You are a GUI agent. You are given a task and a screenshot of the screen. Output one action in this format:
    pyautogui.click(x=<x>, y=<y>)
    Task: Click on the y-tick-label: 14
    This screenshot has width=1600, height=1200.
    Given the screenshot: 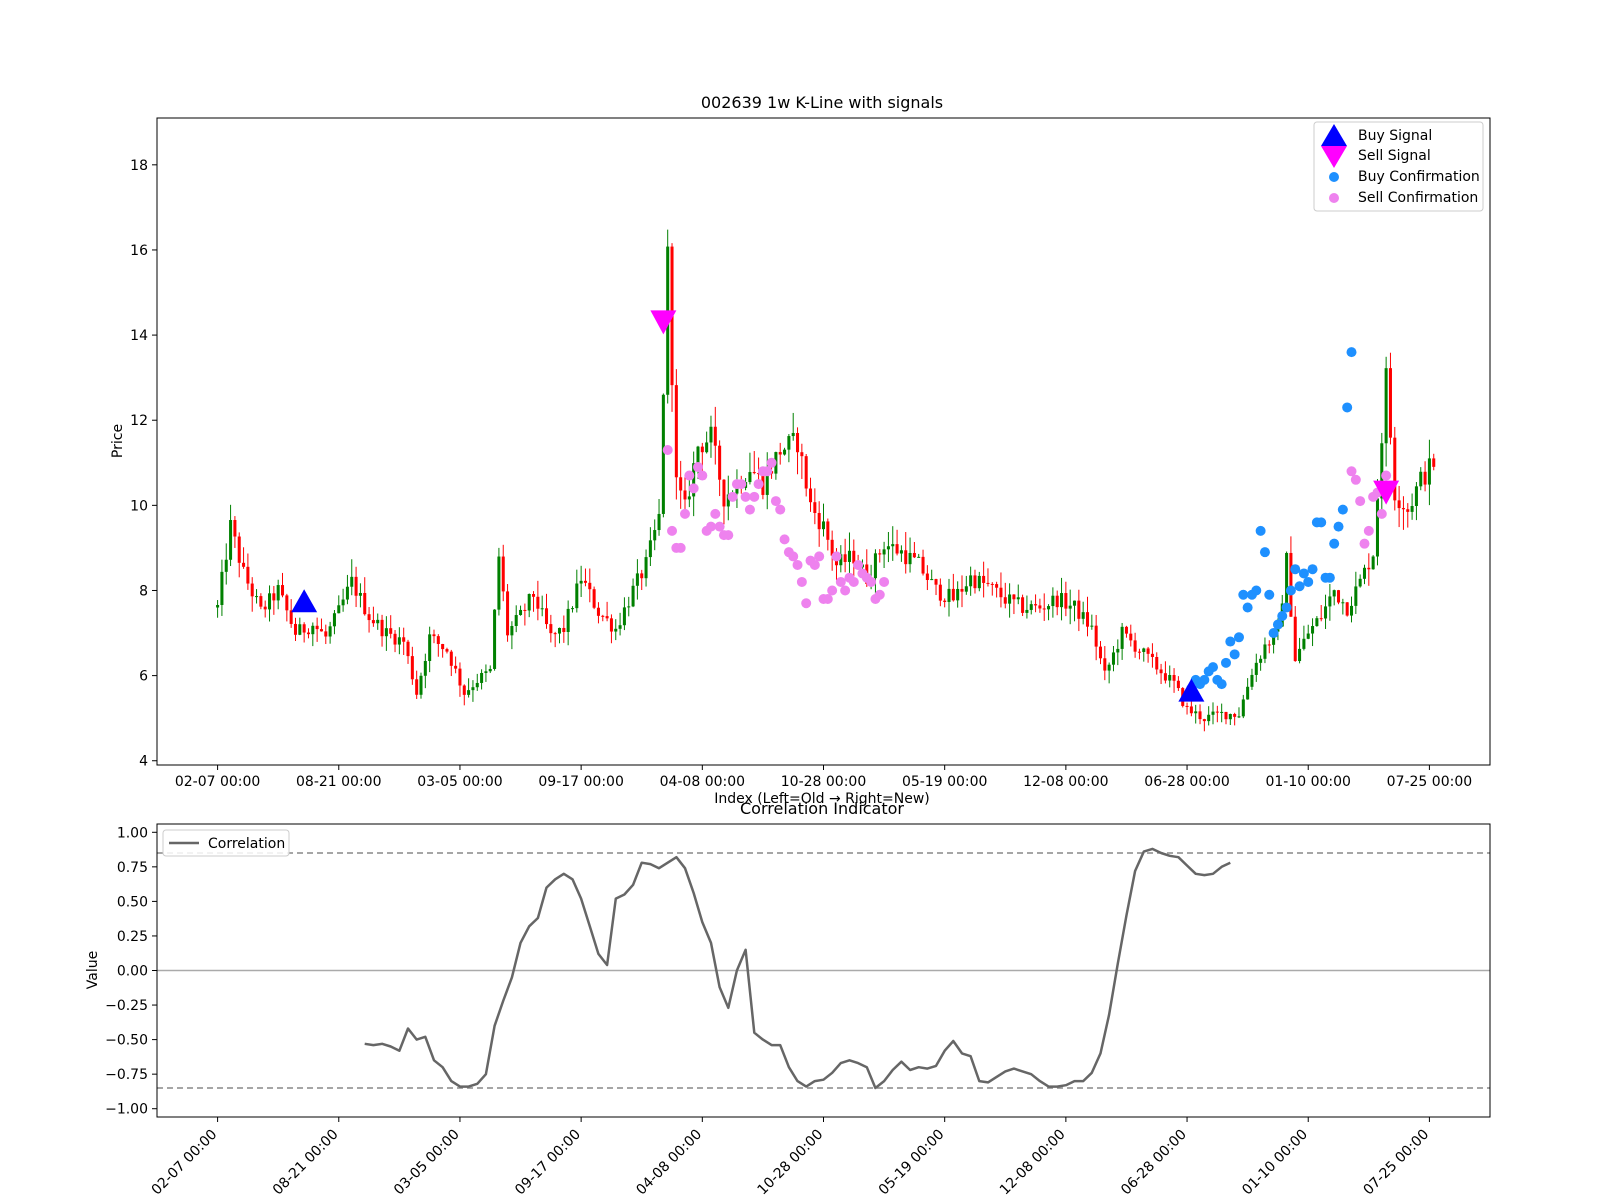 What is the action you would take?
    pyautogui.click(x=139, y=336)
    